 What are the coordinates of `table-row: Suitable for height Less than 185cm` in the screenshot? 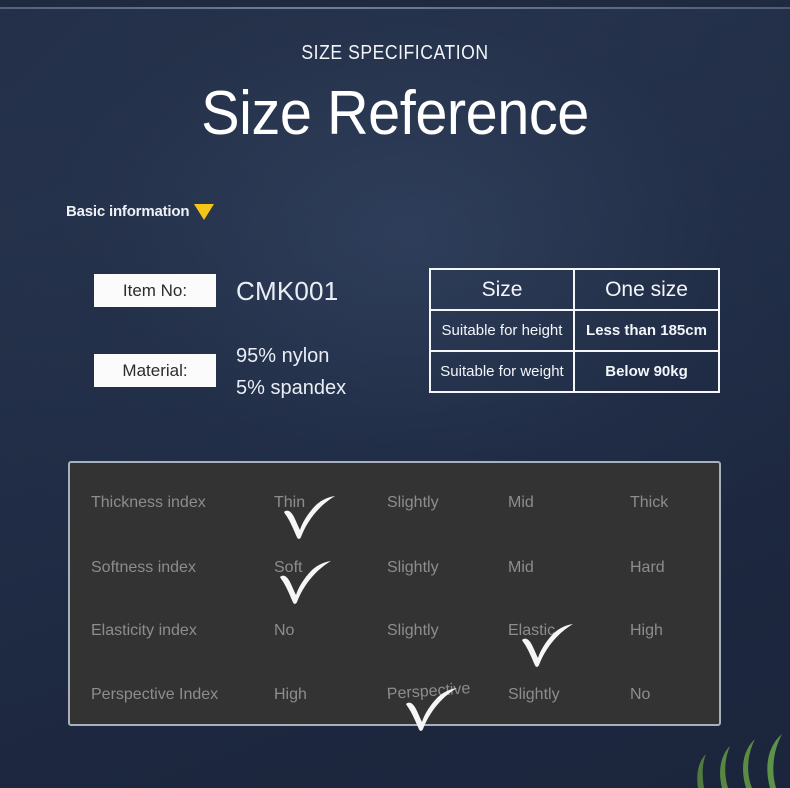 It's located at (574, 330).